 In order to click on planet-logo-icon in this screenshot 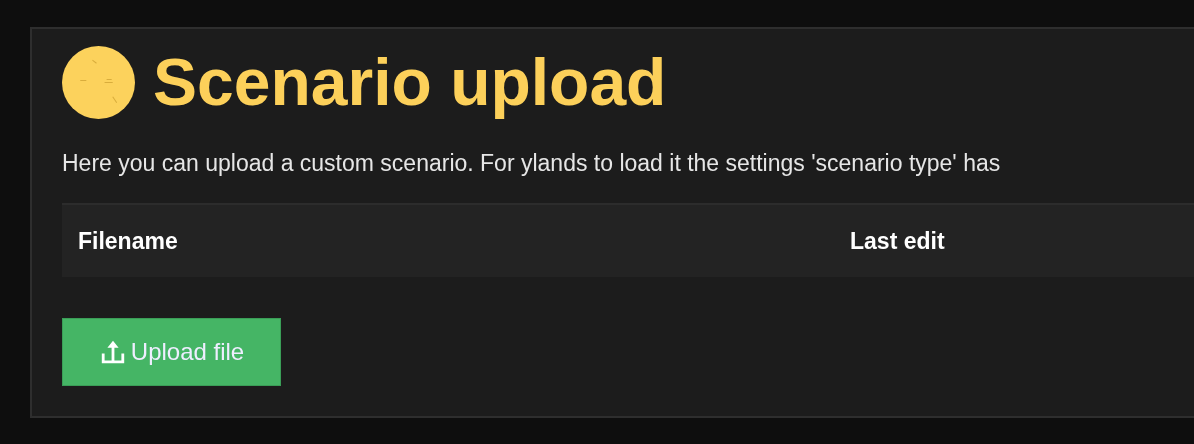, I will do `click(98, 82)`.